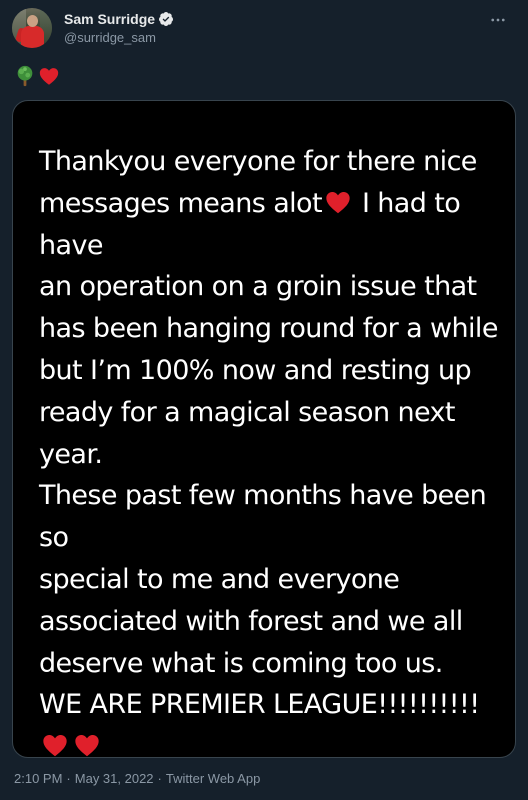  Describe the element at coordinates (263, 517) in the screenshot. I see `image-text-line: These past few months have been so` at that location.